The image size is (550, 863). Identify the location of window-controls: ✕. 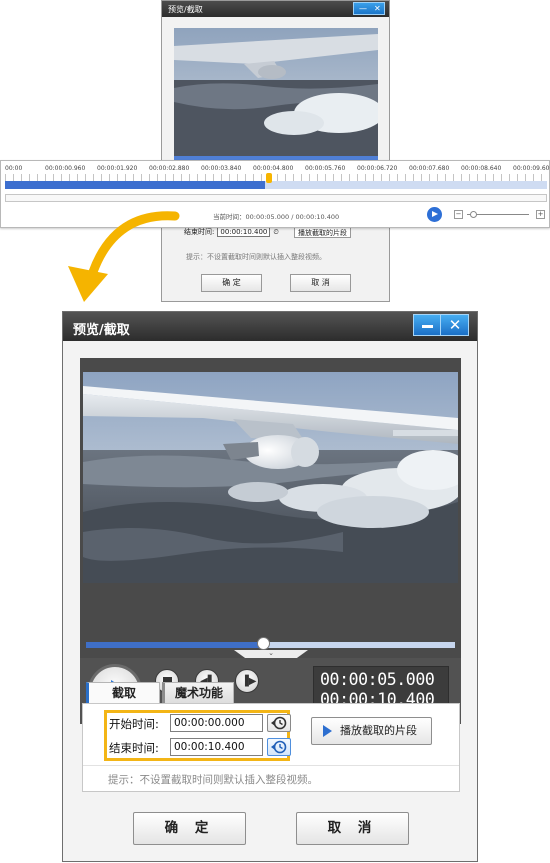
(441, 325).